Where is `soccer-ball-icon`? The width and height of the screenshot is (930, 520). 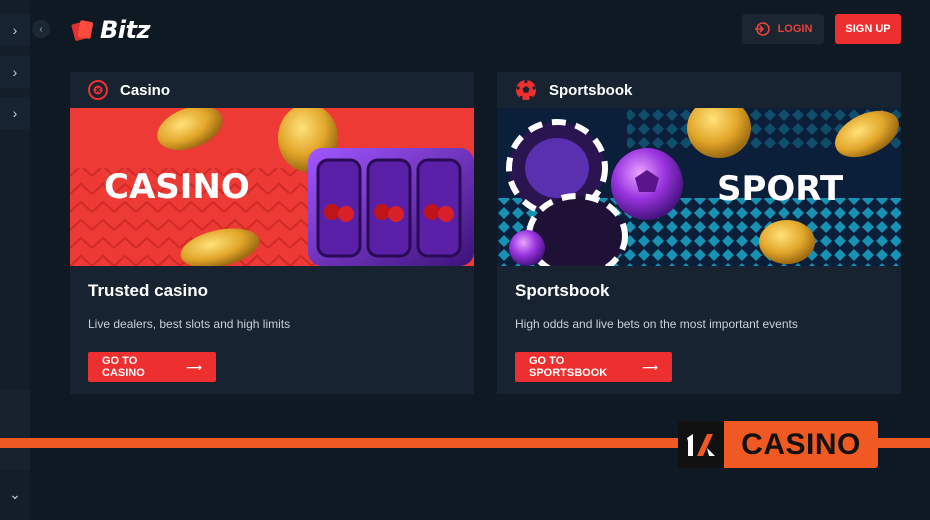
soccer-ball-icon is located at coordinates (526, 89).